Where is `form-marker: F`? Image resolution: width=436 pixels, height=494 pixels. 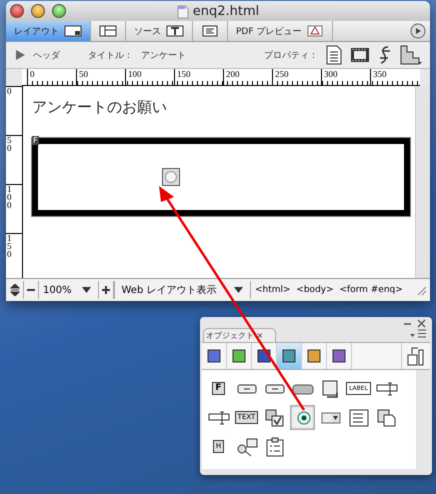
form-marker: F is located at coordinates (35, 140).